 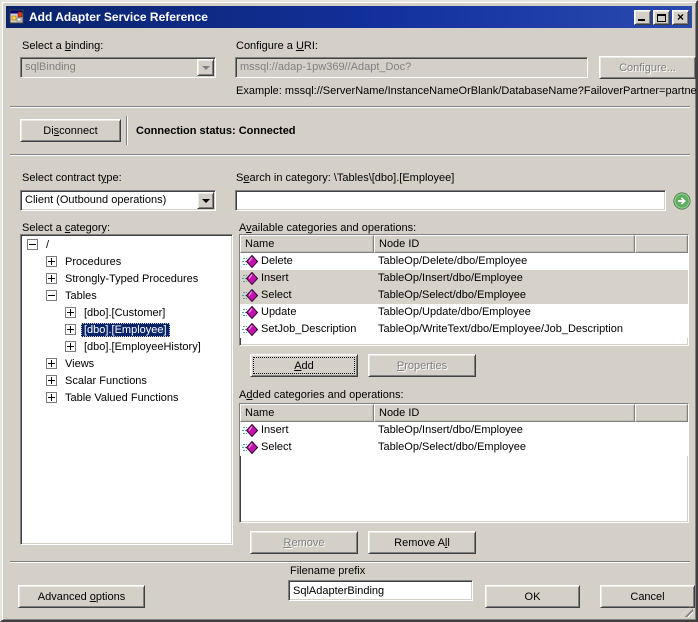 What do you see at coordinates (453, 261) in the screenshot?
I see `operation-node-id-cell: TableOp/Delete/dbo/Employee` at bounding box center [453, 261].